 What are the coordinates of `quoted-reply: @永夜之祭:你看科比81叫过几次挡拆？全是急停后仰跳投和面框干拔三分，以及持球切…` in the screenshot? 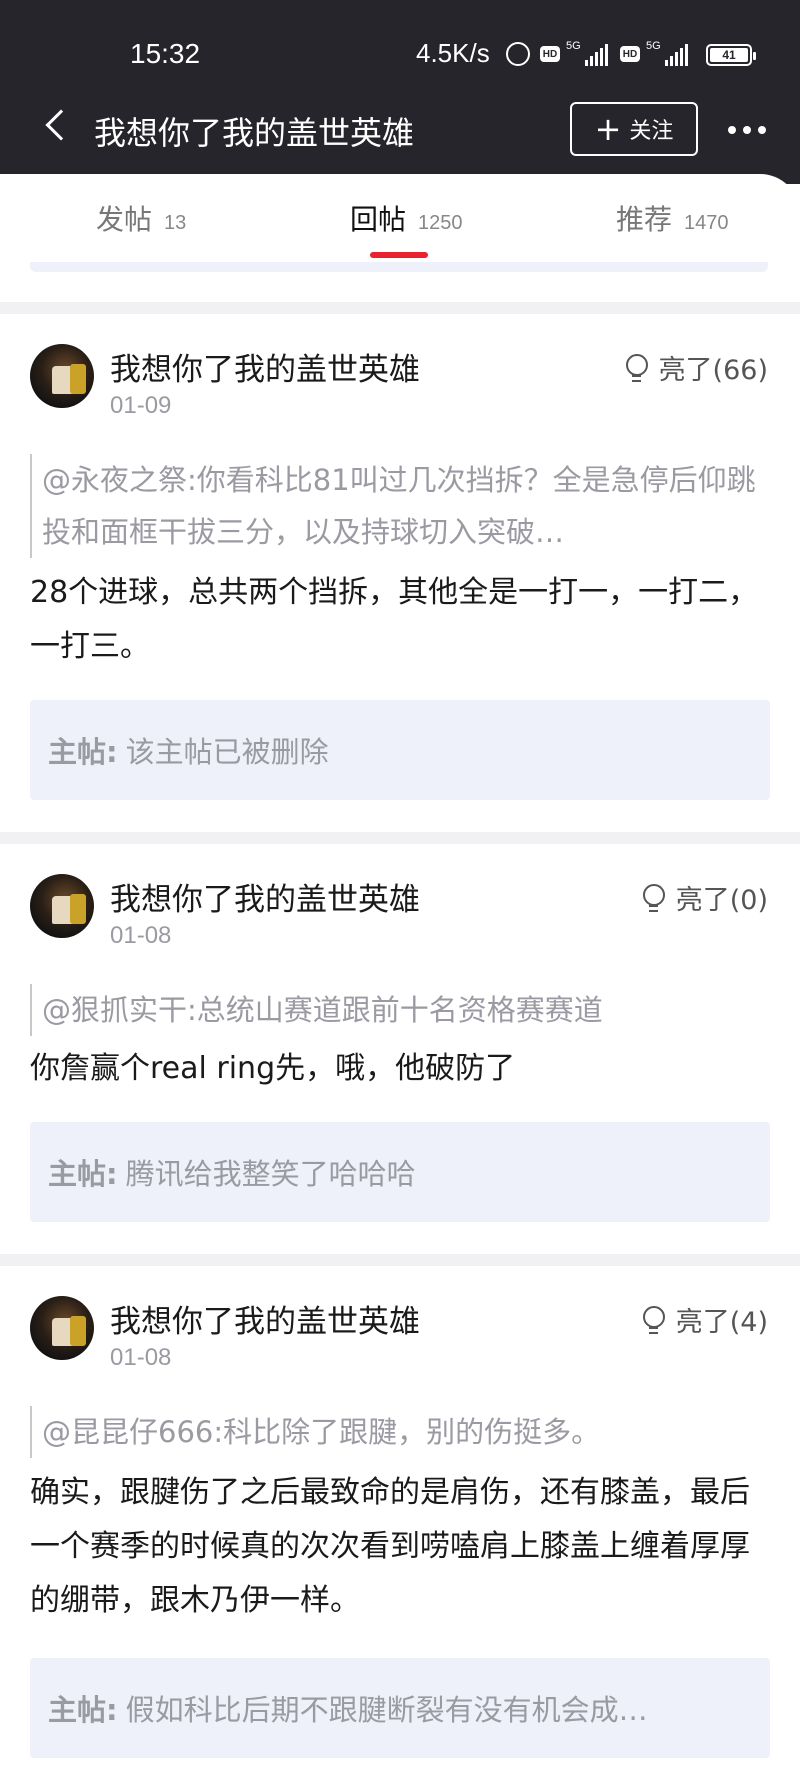 It's located at (400, 506).